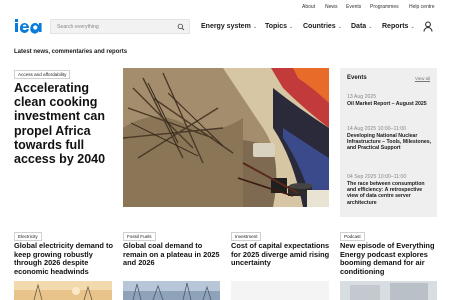 The width and height of the screenshot is (456, 300). I want to click on events-view-all-link: View all, so click(422, 78).